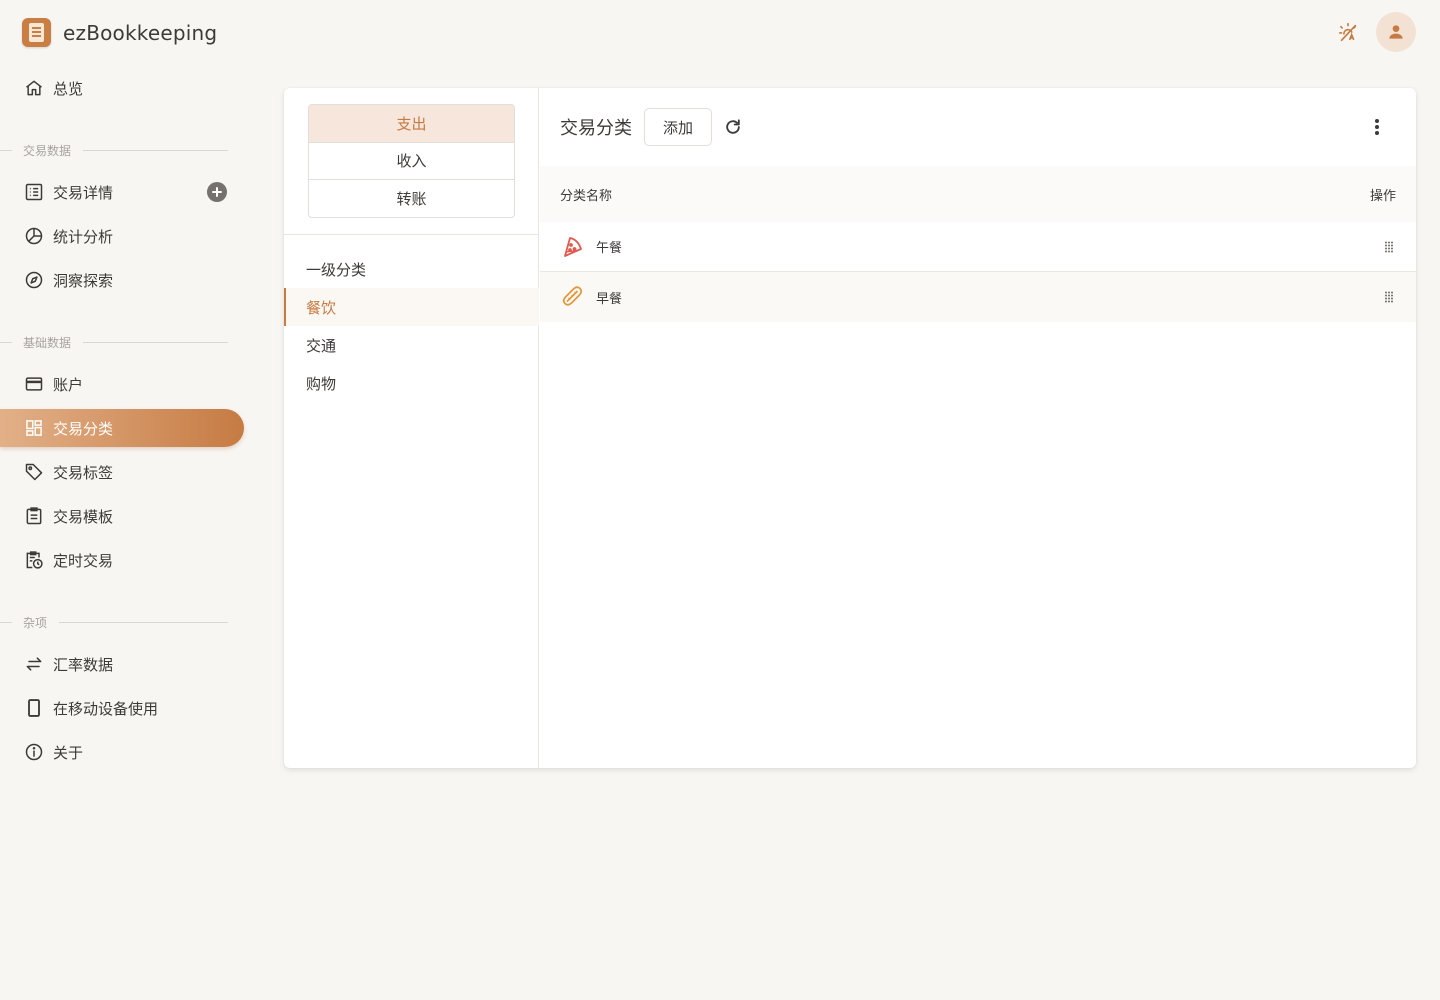  What do you see at coordinates (122, 560) in the screenshot?
I see `sidebar-item-scheduled: 定时交易` at bounding box center [122, 560].